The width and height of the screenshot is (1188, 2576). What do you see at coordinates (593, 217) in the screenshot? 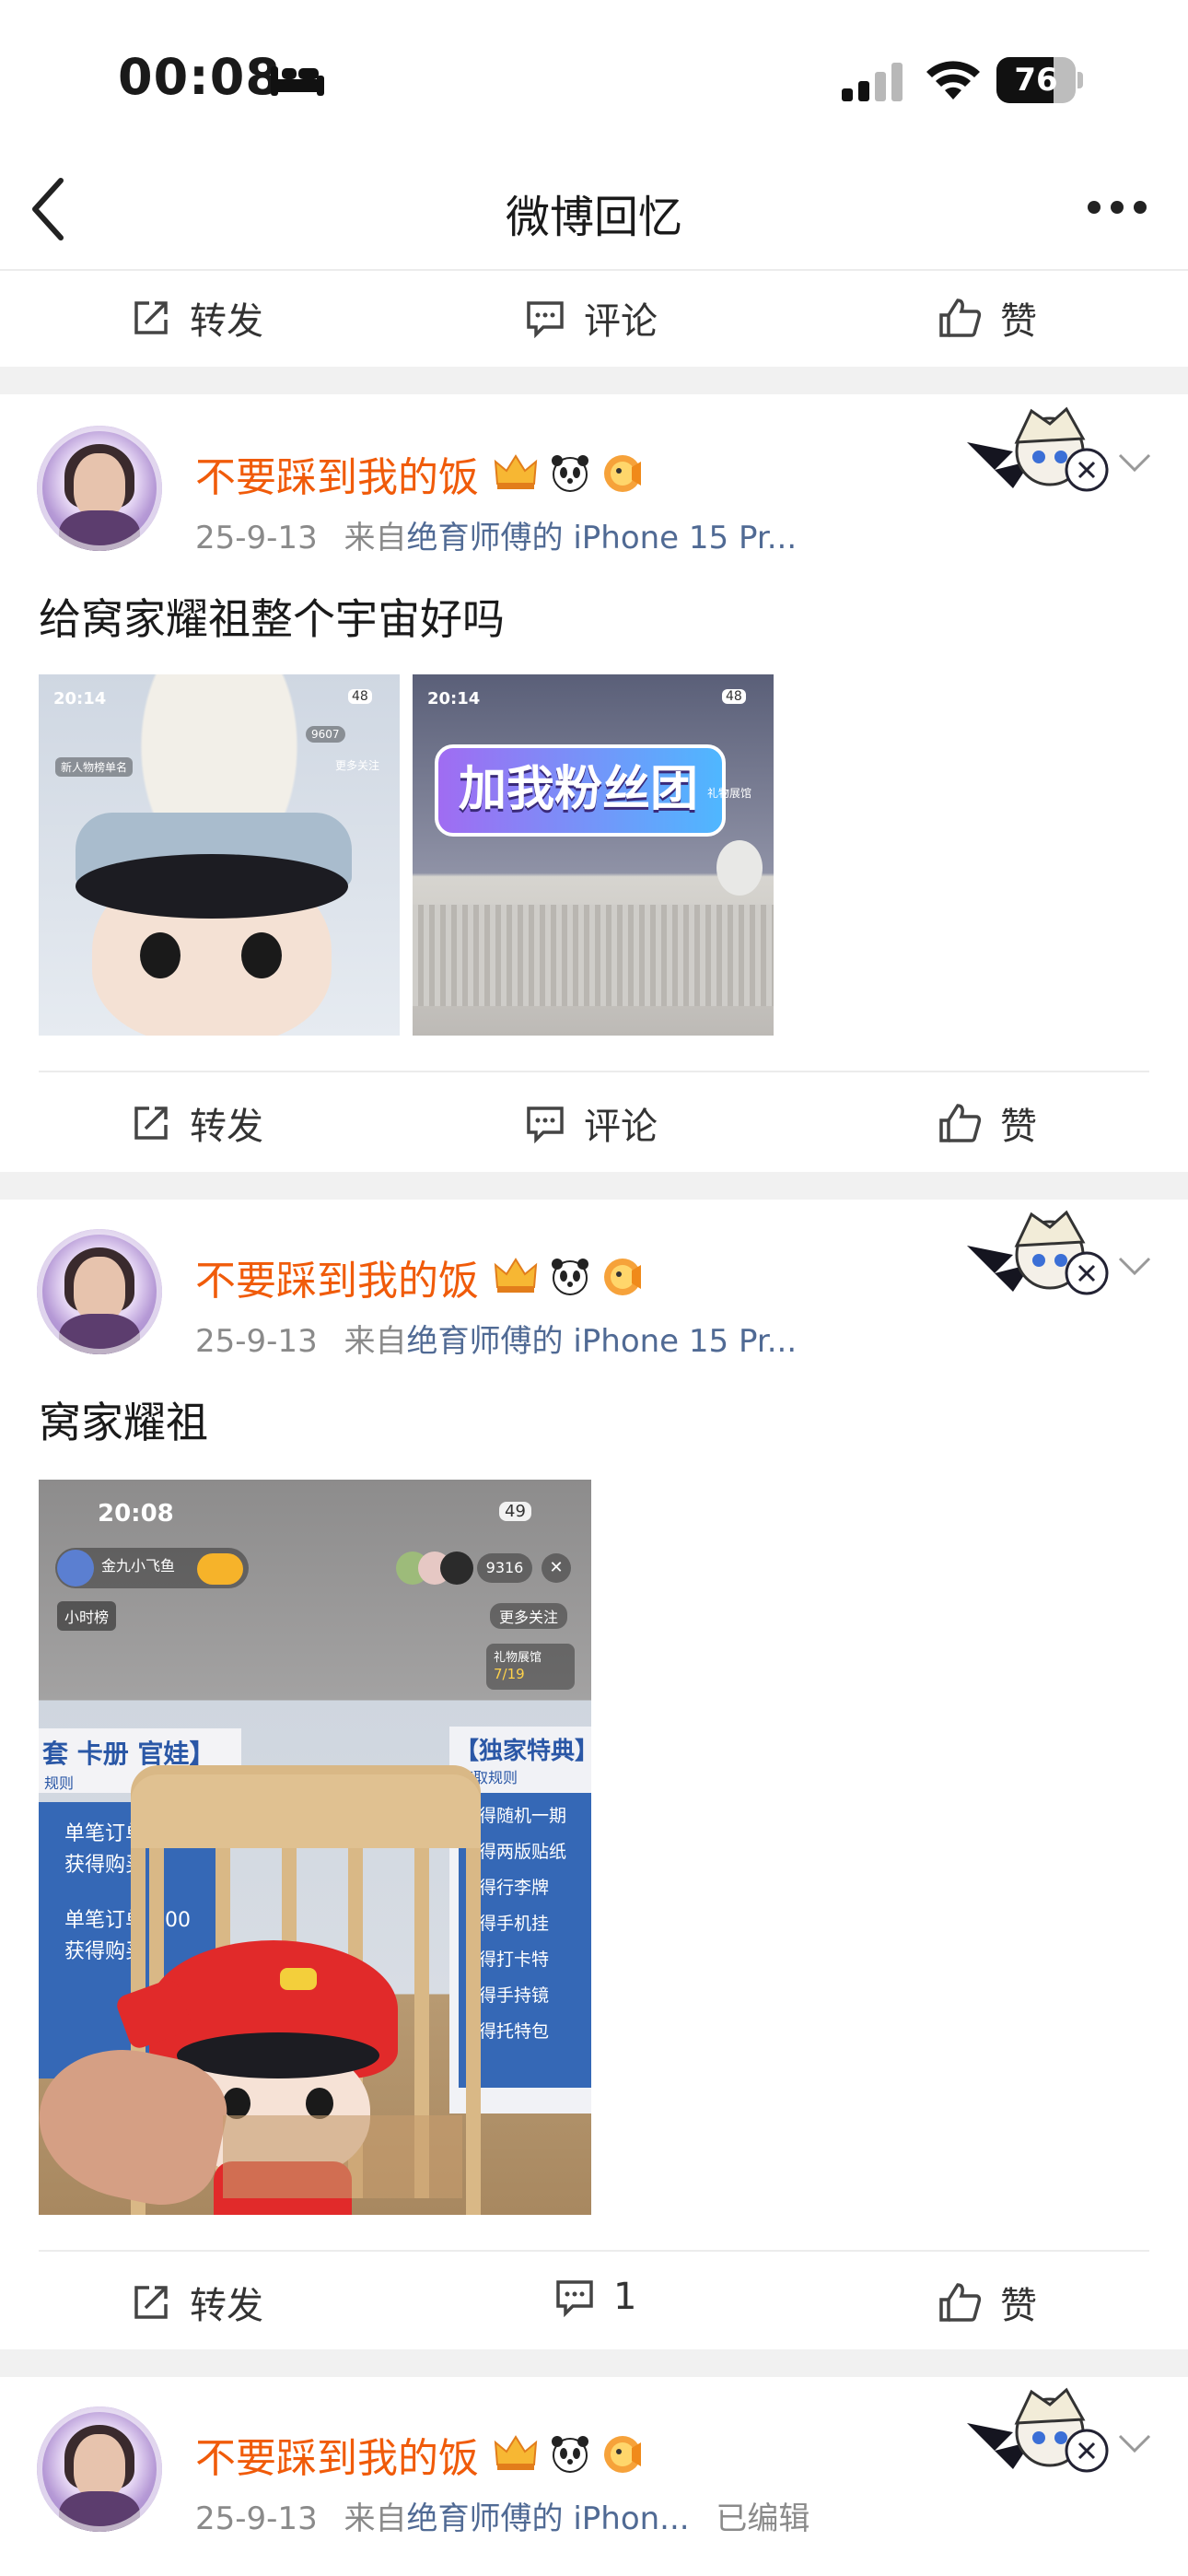
I see `page-title: 微博回忆` at bounding box center [593, 217].